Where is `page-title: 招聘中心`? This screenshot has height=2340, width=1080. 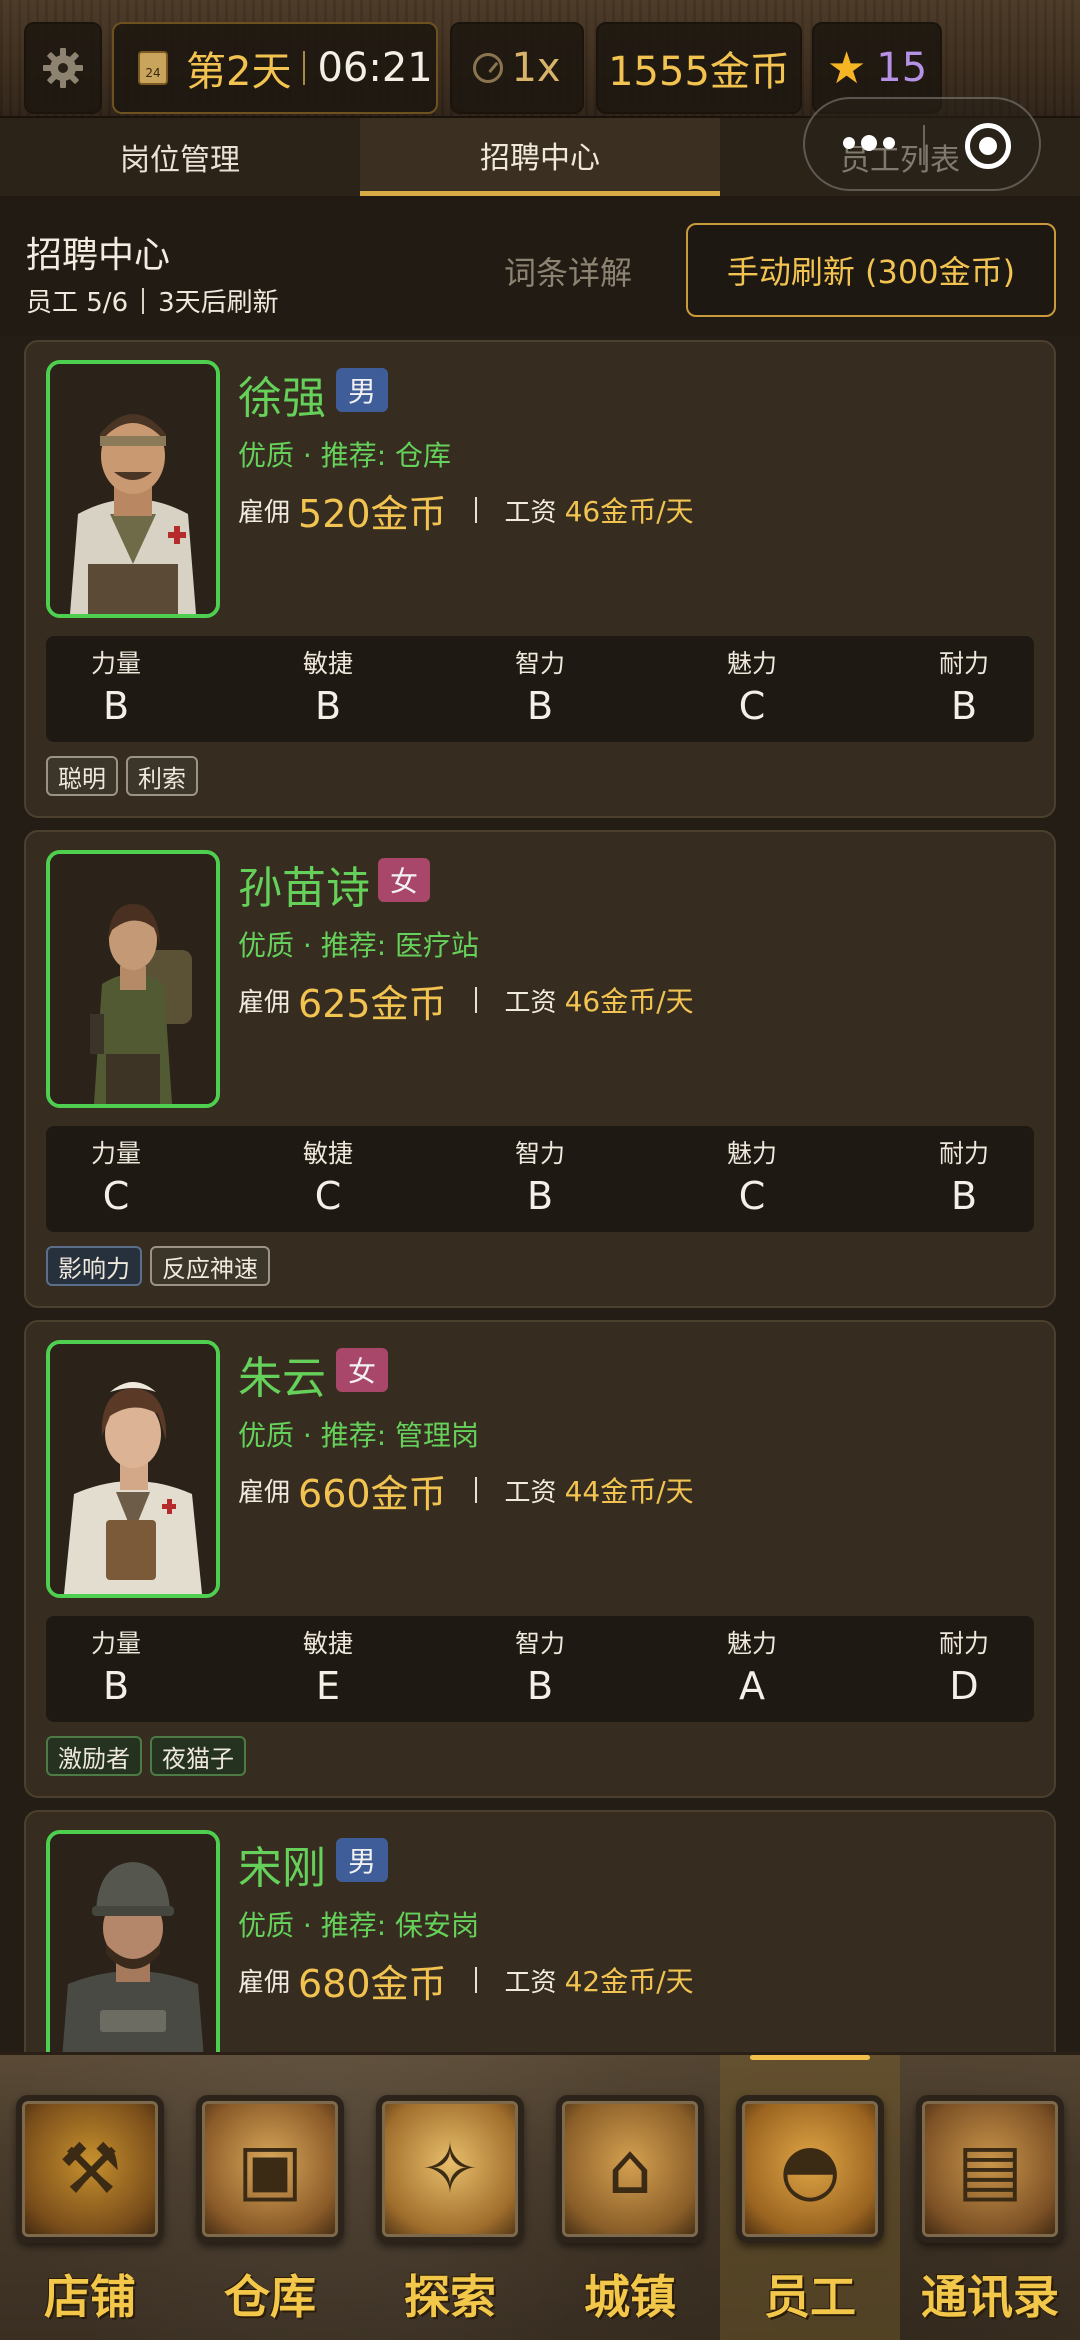
page-title: 招聘中心 is located at coordinates (98, 255).